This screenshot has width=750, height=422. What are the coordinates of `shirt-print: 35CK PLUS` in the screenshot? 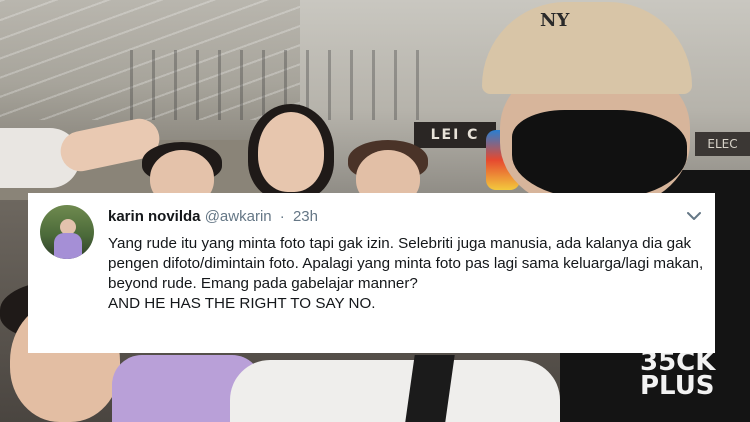 It's located at (677, 375).